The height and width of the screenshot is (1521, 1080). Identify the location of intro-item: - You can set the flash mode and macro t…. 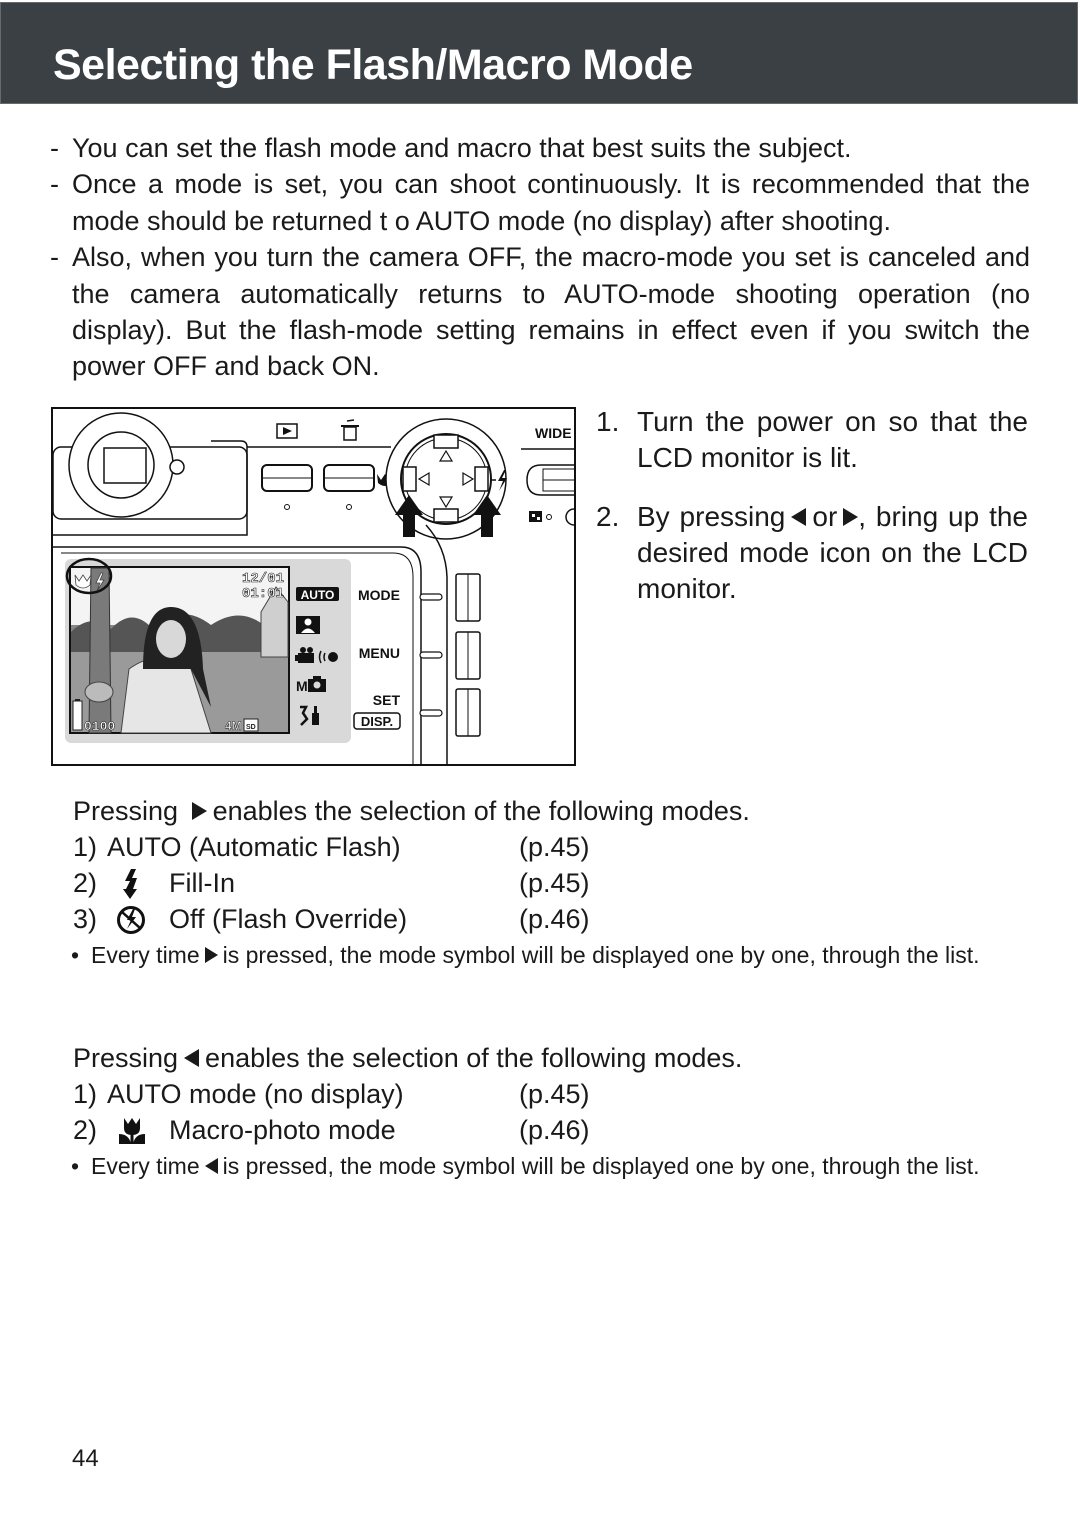
(540, 148).